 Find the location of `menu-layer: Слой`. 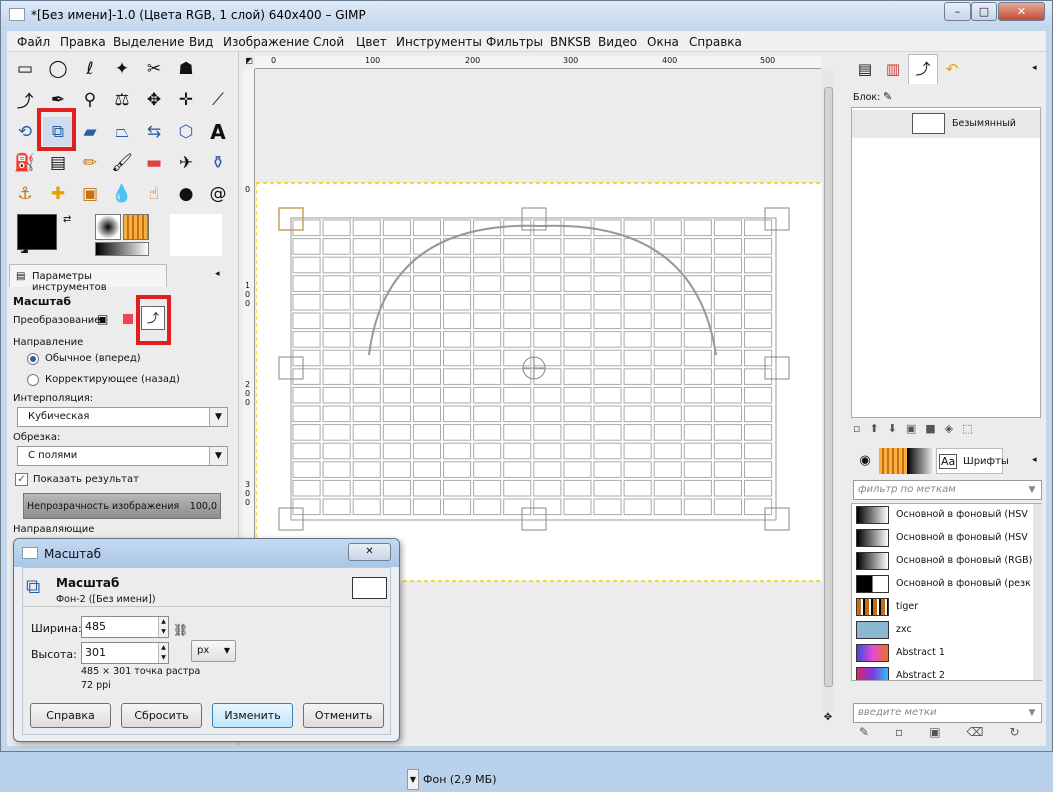

menu-layer: Слой is located at coordinates (328, 42).